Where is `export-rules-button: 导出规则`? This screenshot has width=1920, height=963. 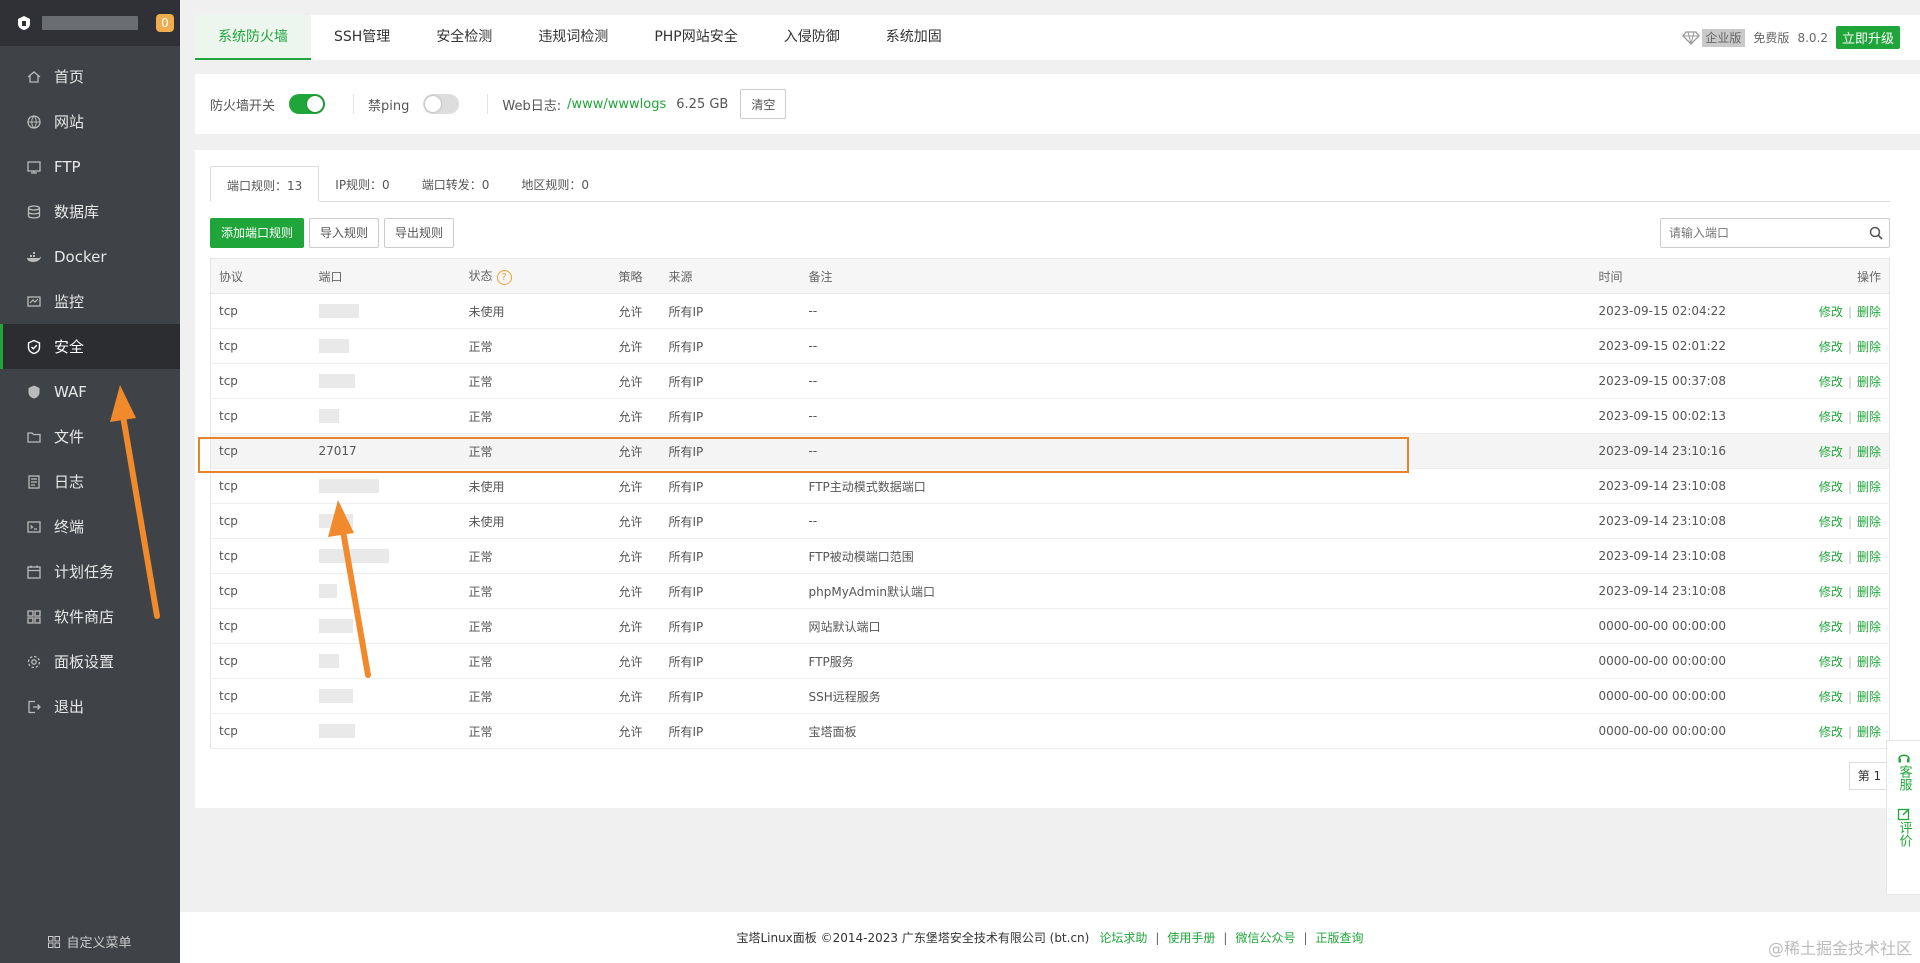 export-rules-button: 导出规则 is located at coordinates (419, 233).